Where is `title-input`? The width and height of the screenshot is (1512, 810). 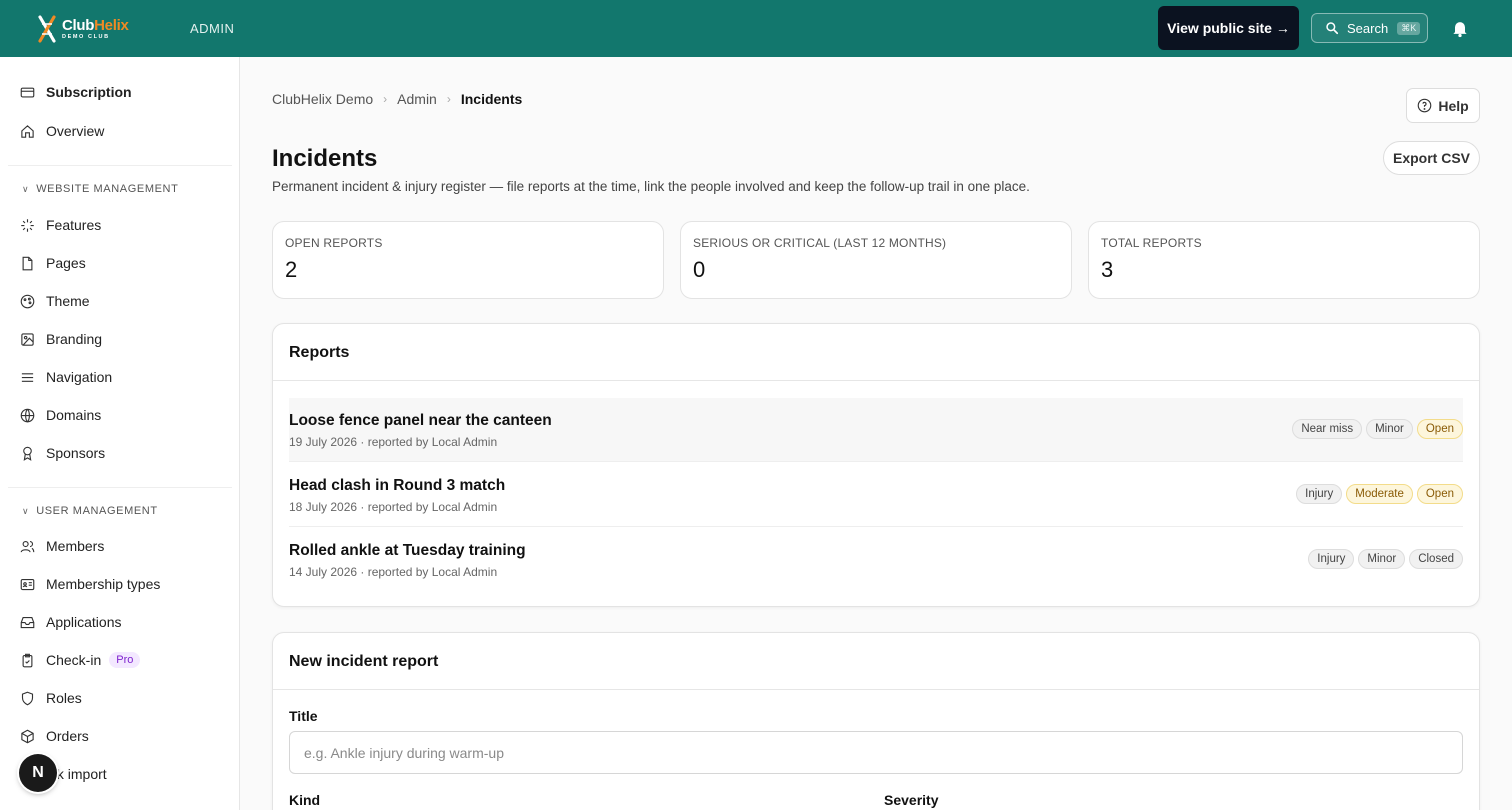 title-input is located at coordinates (876, 752).